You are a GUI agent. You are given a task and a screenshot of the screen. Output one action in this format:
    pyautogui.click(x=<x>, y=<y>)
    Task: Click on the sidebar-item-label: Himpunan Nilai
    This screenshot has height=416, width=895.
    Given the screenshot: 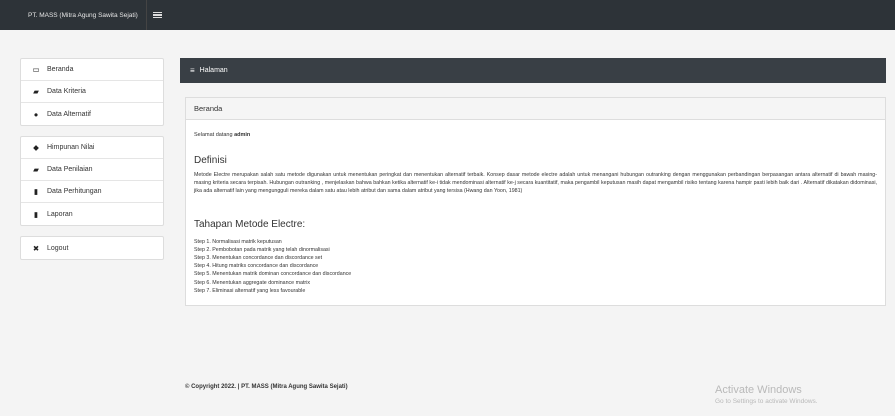 What is the action you would take?
    pyautogui.click(x=71, y=147)
    